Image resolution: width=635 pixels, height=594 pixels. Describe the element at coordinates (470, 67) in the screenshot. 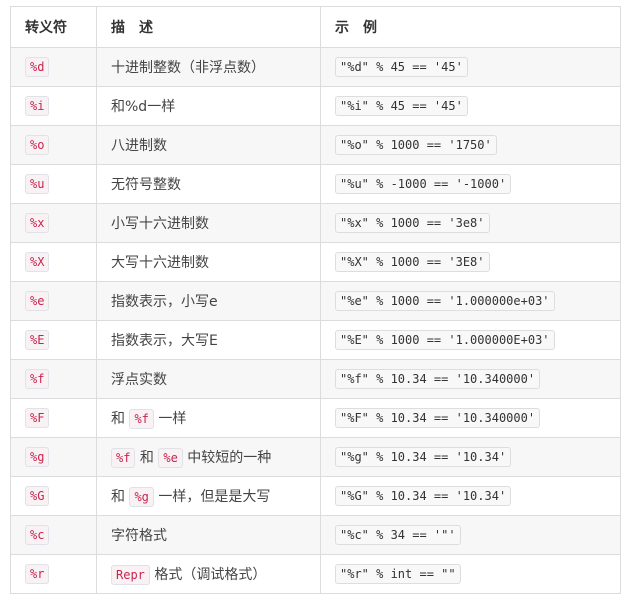

I see `example-cell: "%d" % 45 == '45'` at that location.